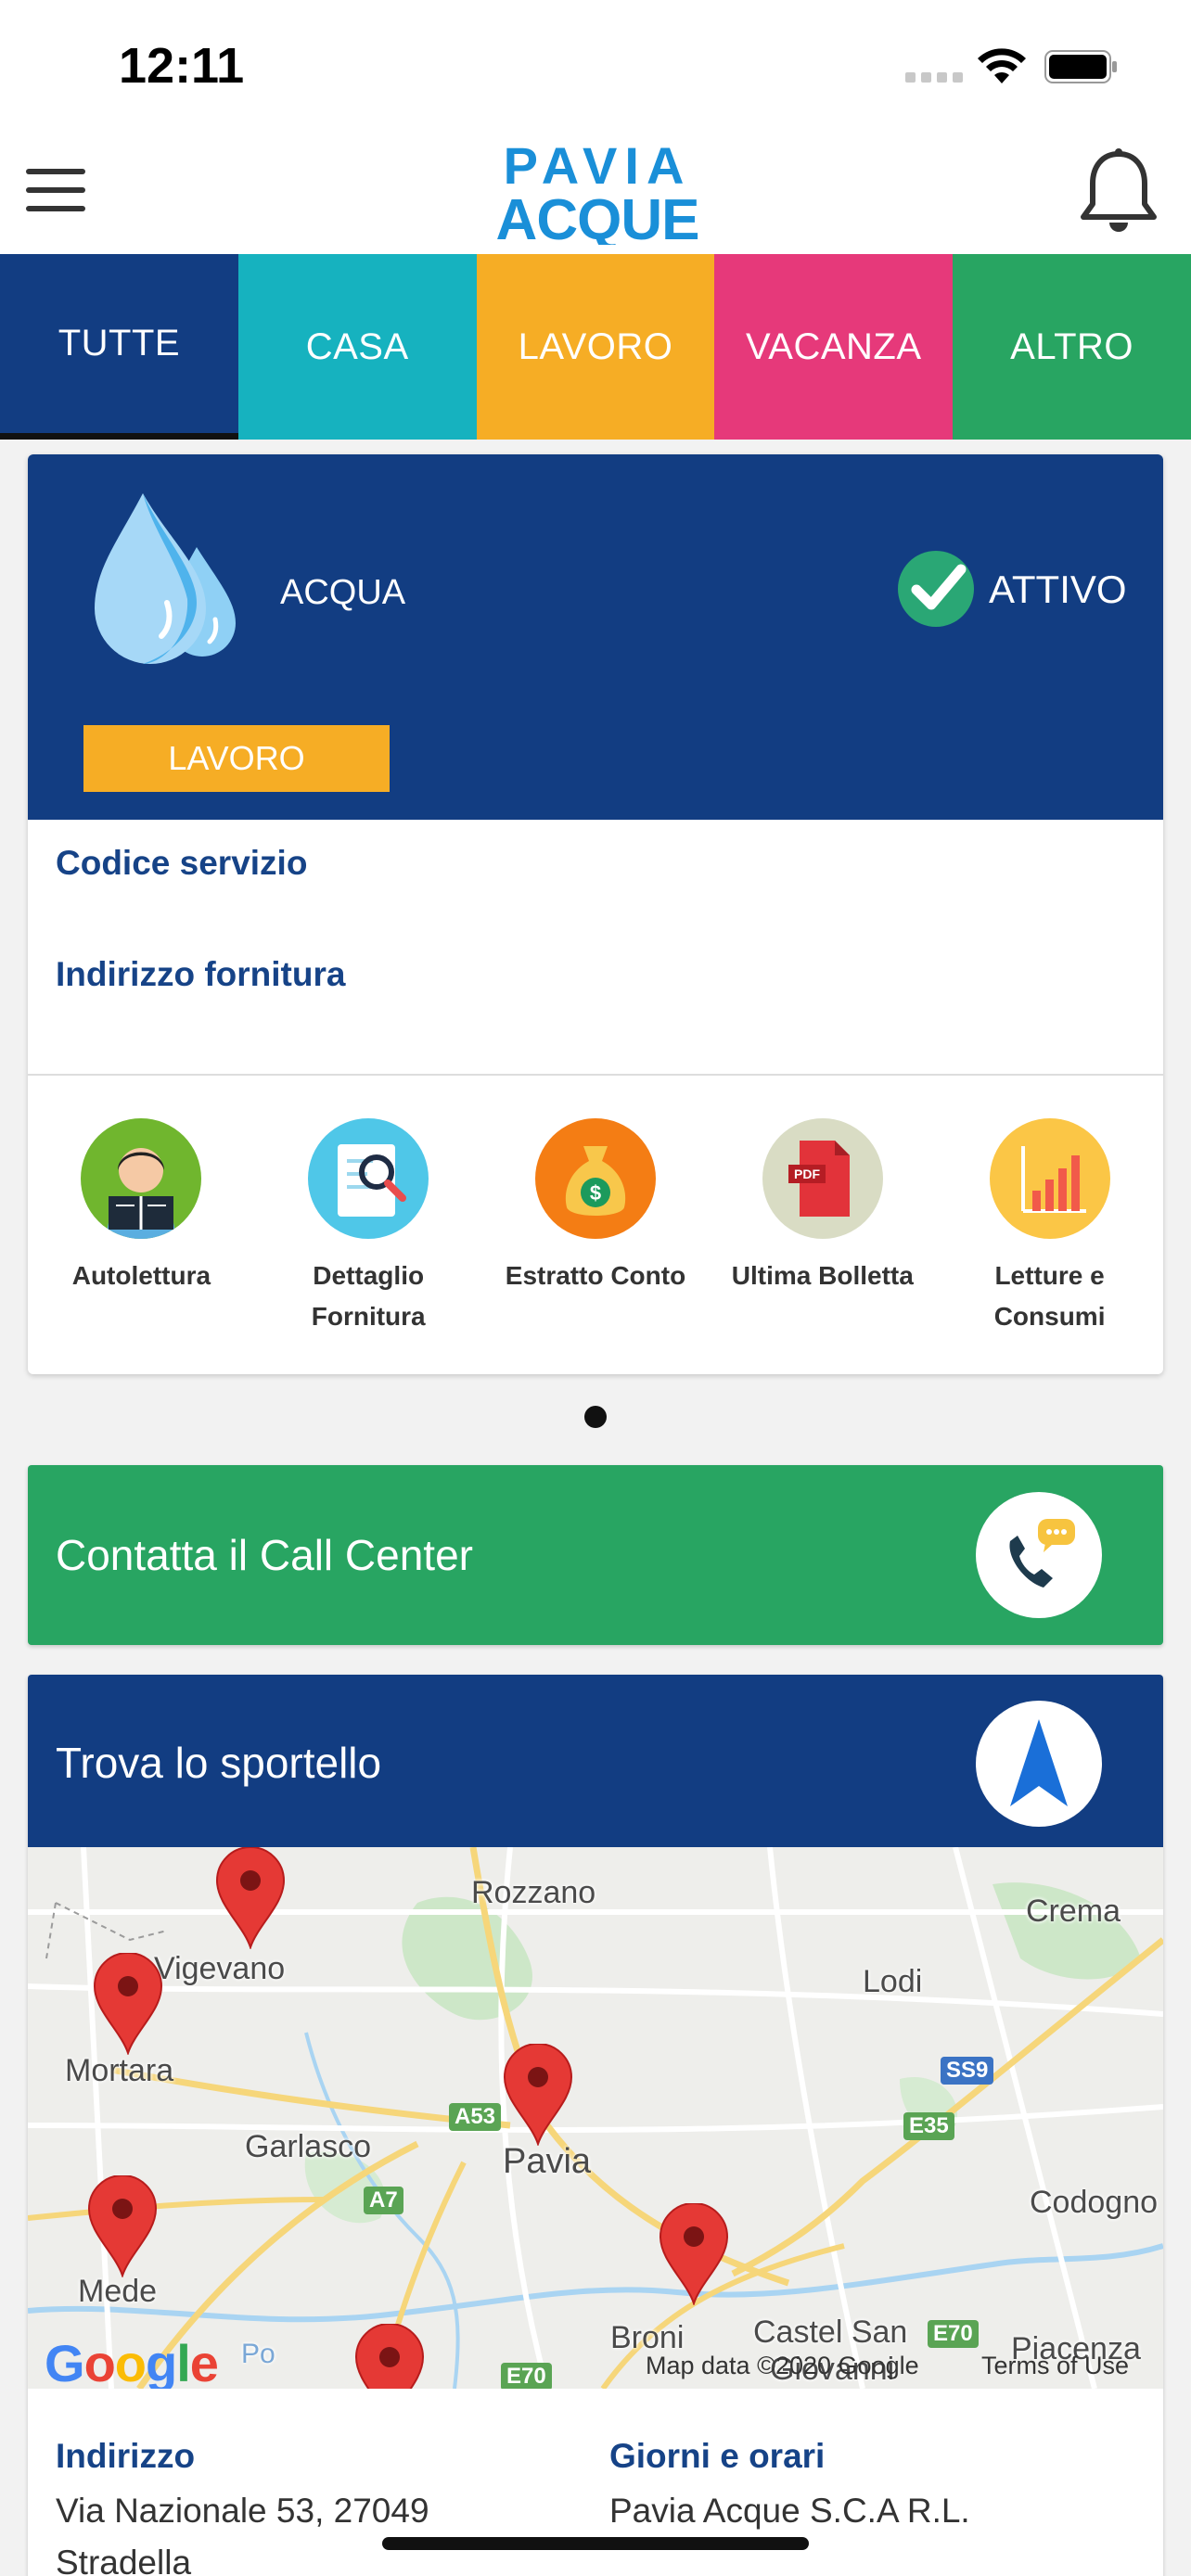 The width and height of the screenshot is (1191, 2576). I want to click on tab-label: VACANZA, so click(834, 346).